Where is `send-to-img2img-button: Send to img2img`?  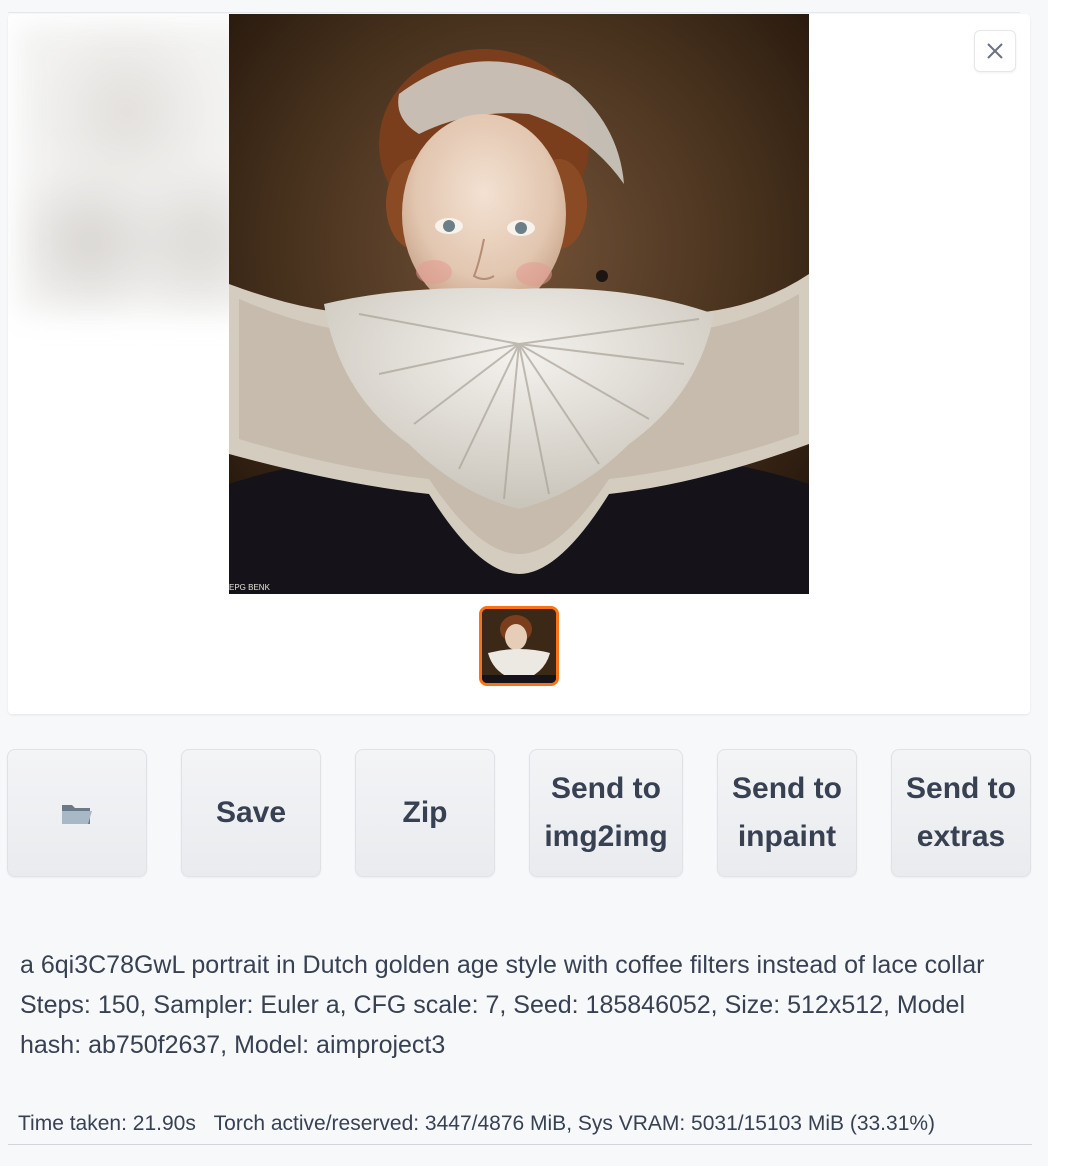
send-to-img2img-button: Send to img2img is located at coordinates (606, 813).